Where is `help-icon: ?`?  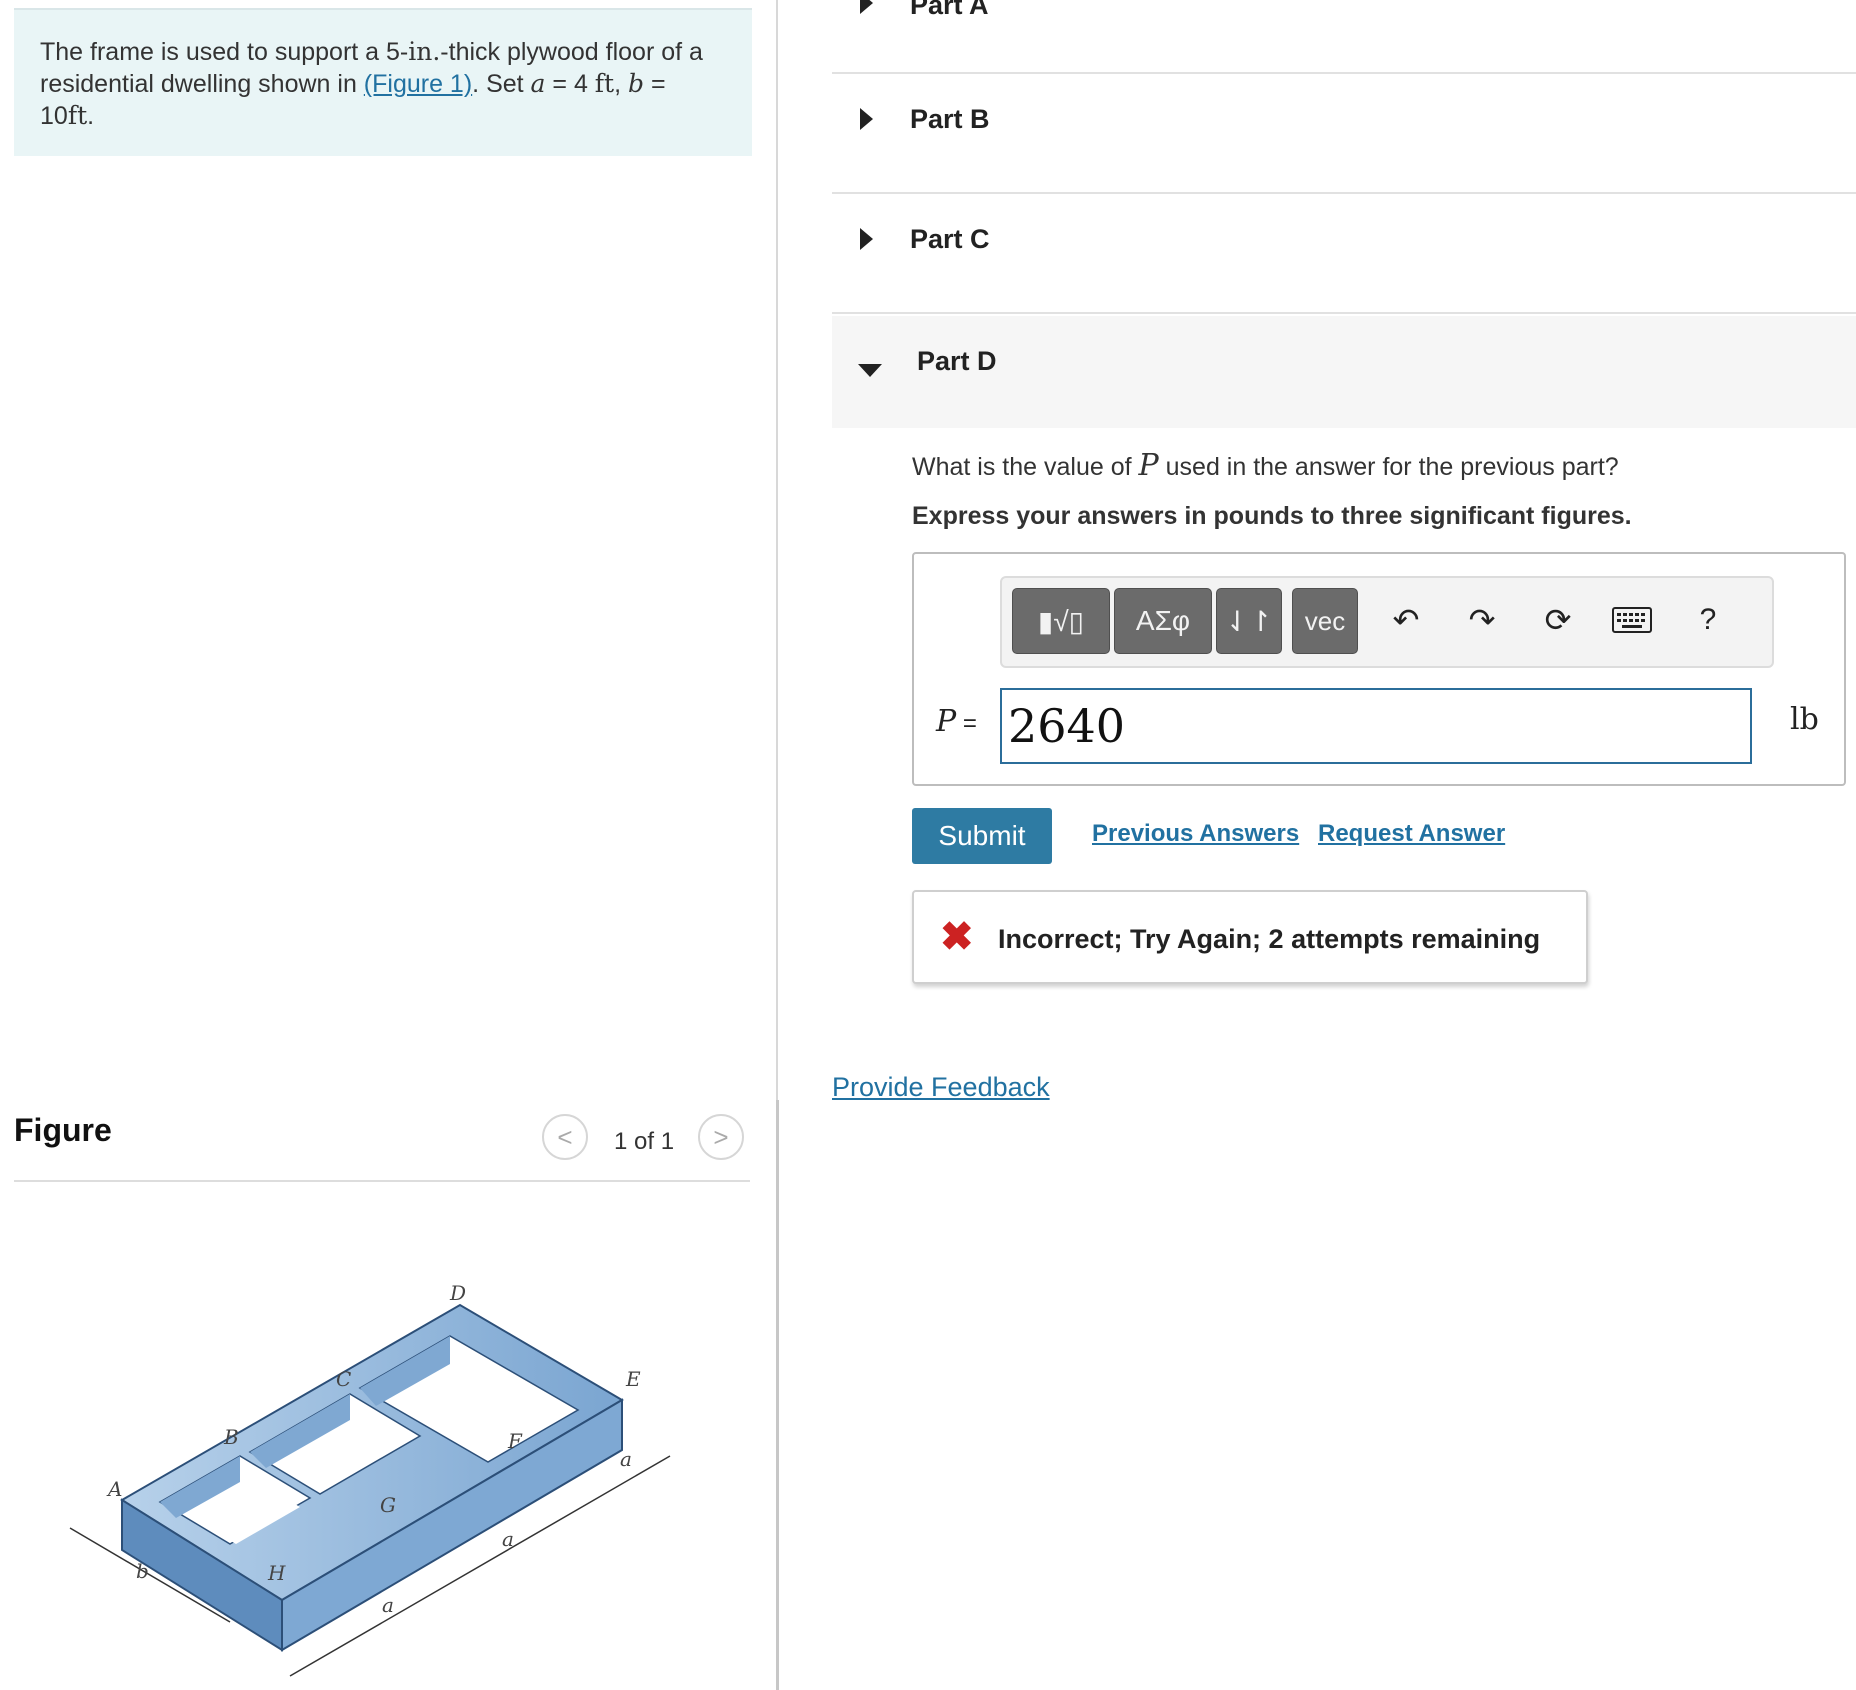 help-icon: ? is located at coordinates (1708, 620).